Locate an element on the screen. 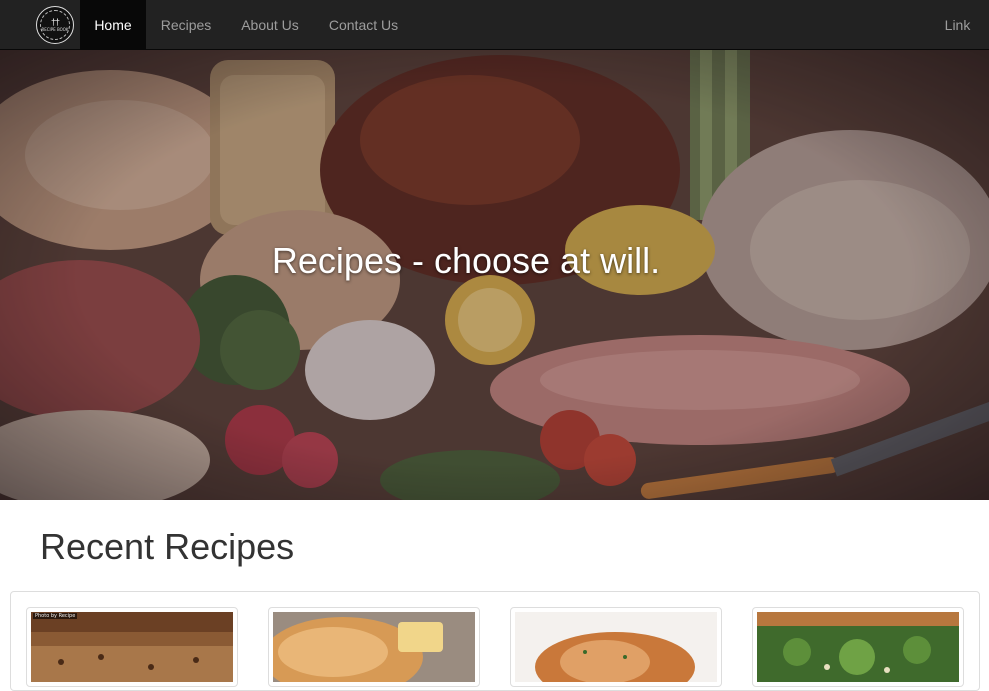  section-title-recent-recipes: Recent Recipes is located at coordinates (167, 546).